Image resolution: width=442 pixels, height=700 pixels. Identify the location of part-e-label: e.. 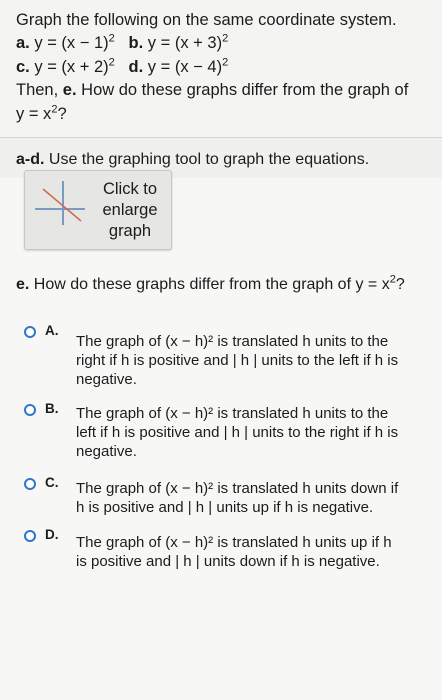
(23, 284).